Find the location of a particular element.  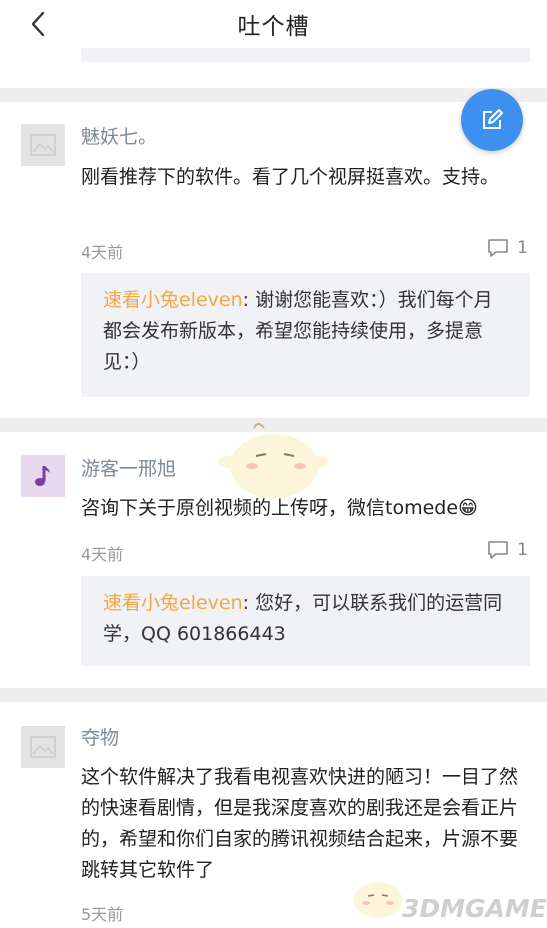

comment-username: 夺物 is located at coordinates (100, 736).